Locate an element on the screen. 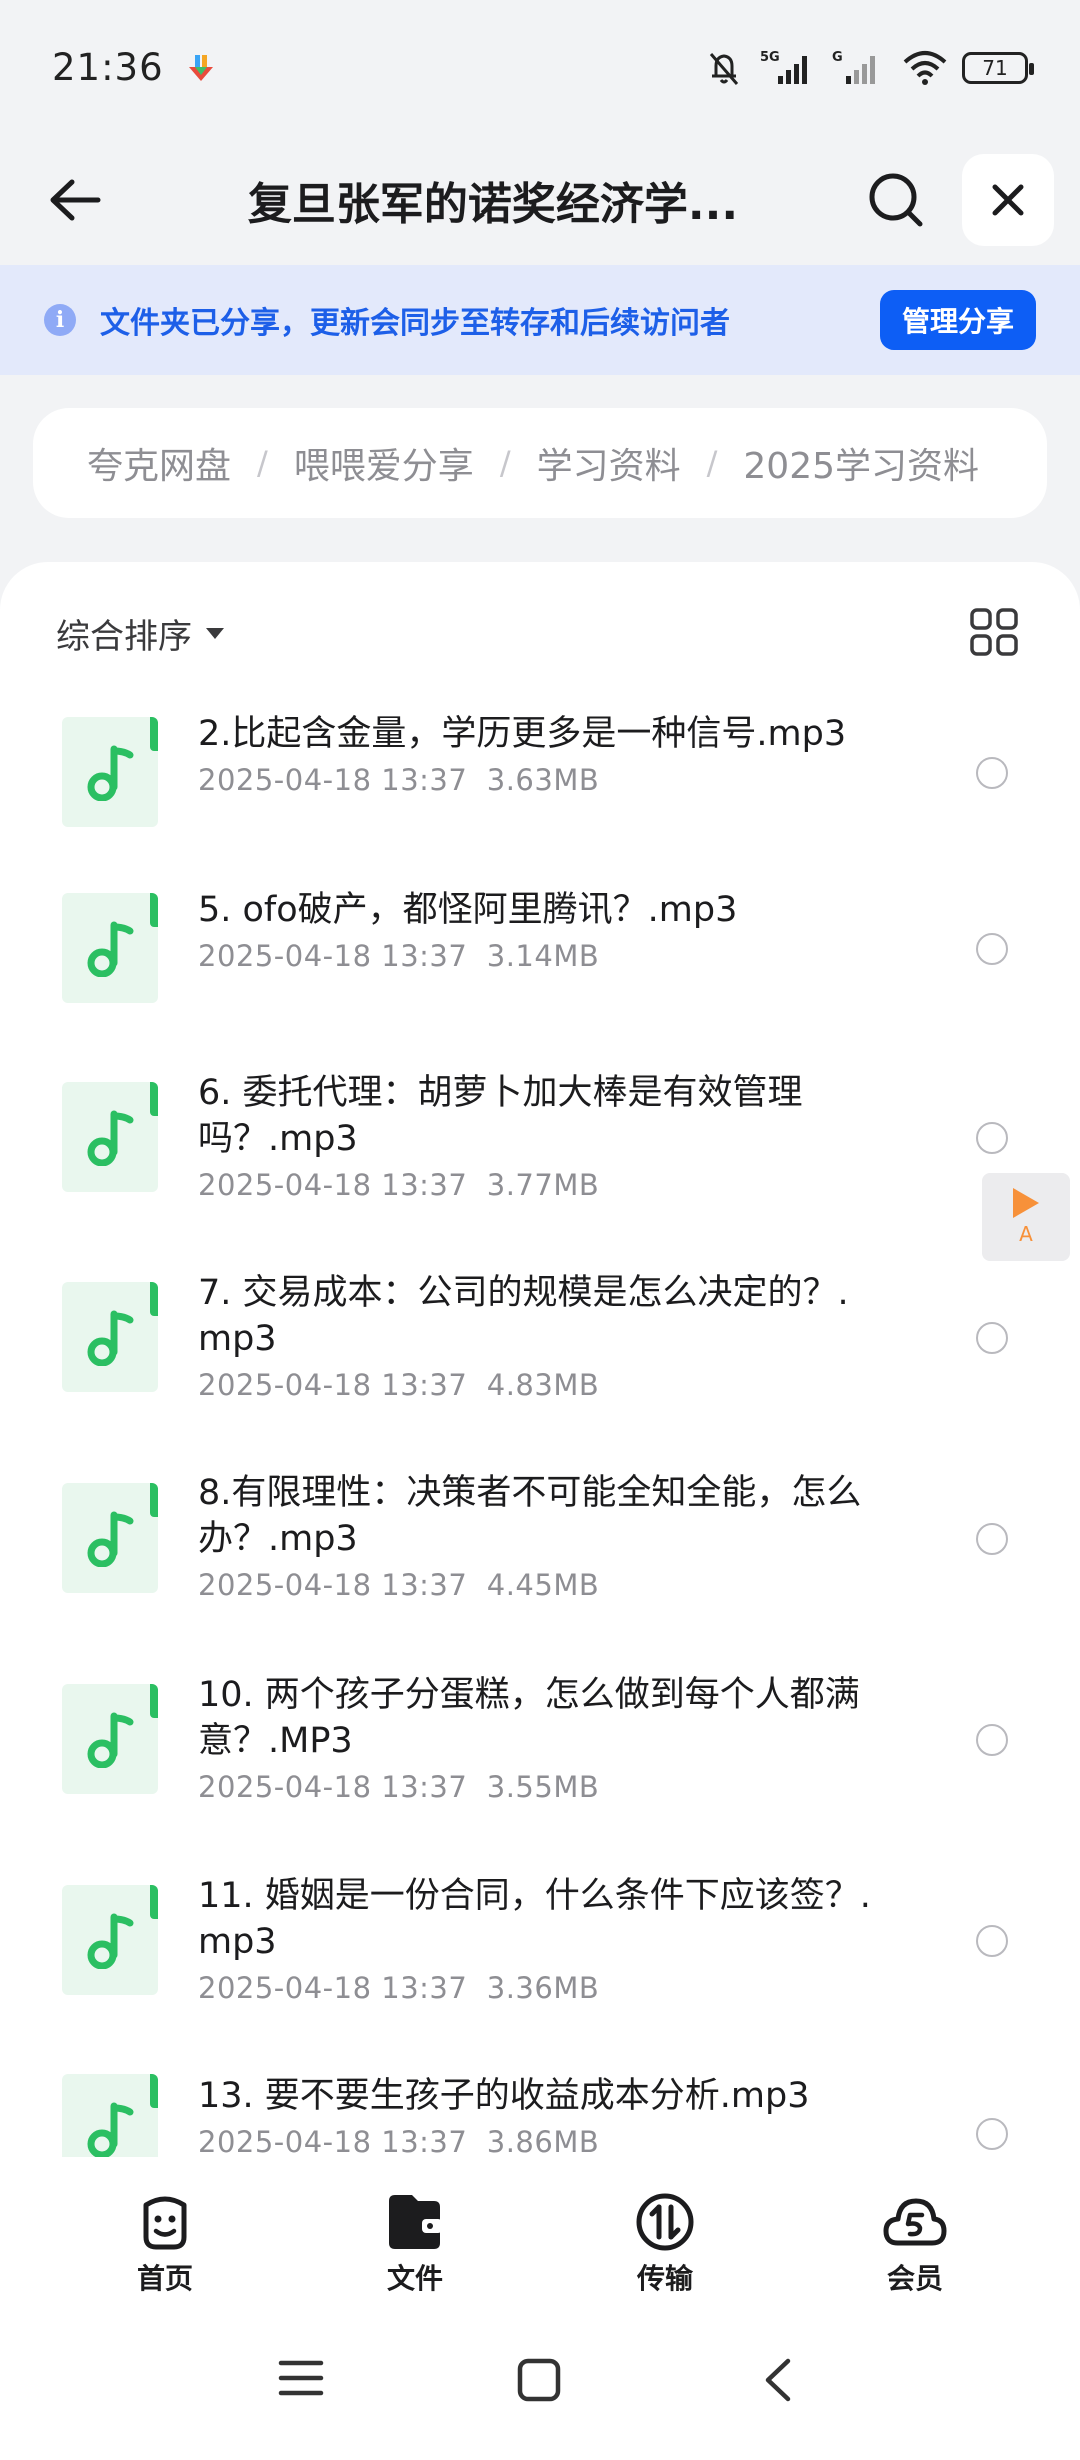  sort-dropdown: 综合排序 is located at coordinates (140, 633).